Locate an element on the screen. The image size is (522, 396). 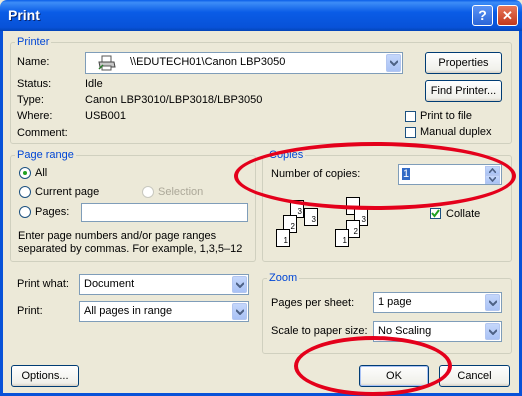
selection-label: Selection is located at coordinates (181, 192).